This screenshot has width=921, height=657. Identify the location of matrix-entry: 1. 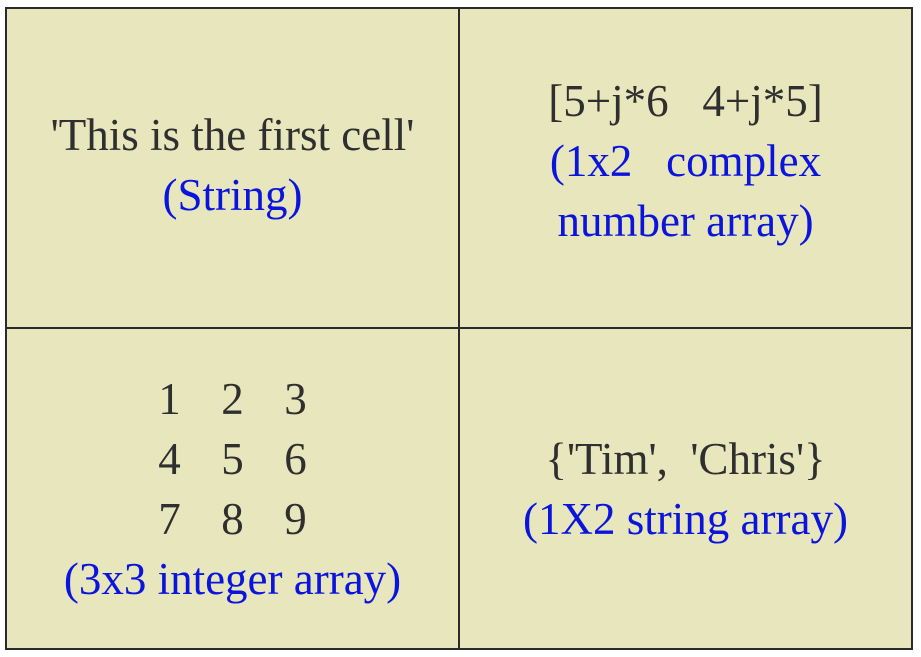
(169, 398).